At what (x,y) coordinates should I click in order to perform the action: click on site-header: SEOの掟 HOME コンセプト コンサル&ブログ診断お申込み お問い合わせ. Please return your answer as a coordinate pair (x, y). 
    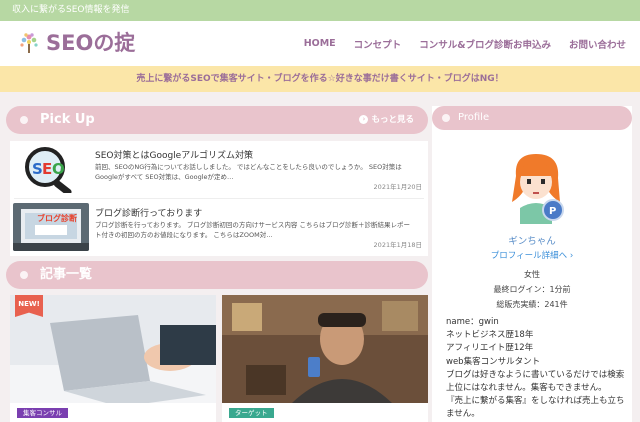
    Looking at the image, I should click on (320, 43).